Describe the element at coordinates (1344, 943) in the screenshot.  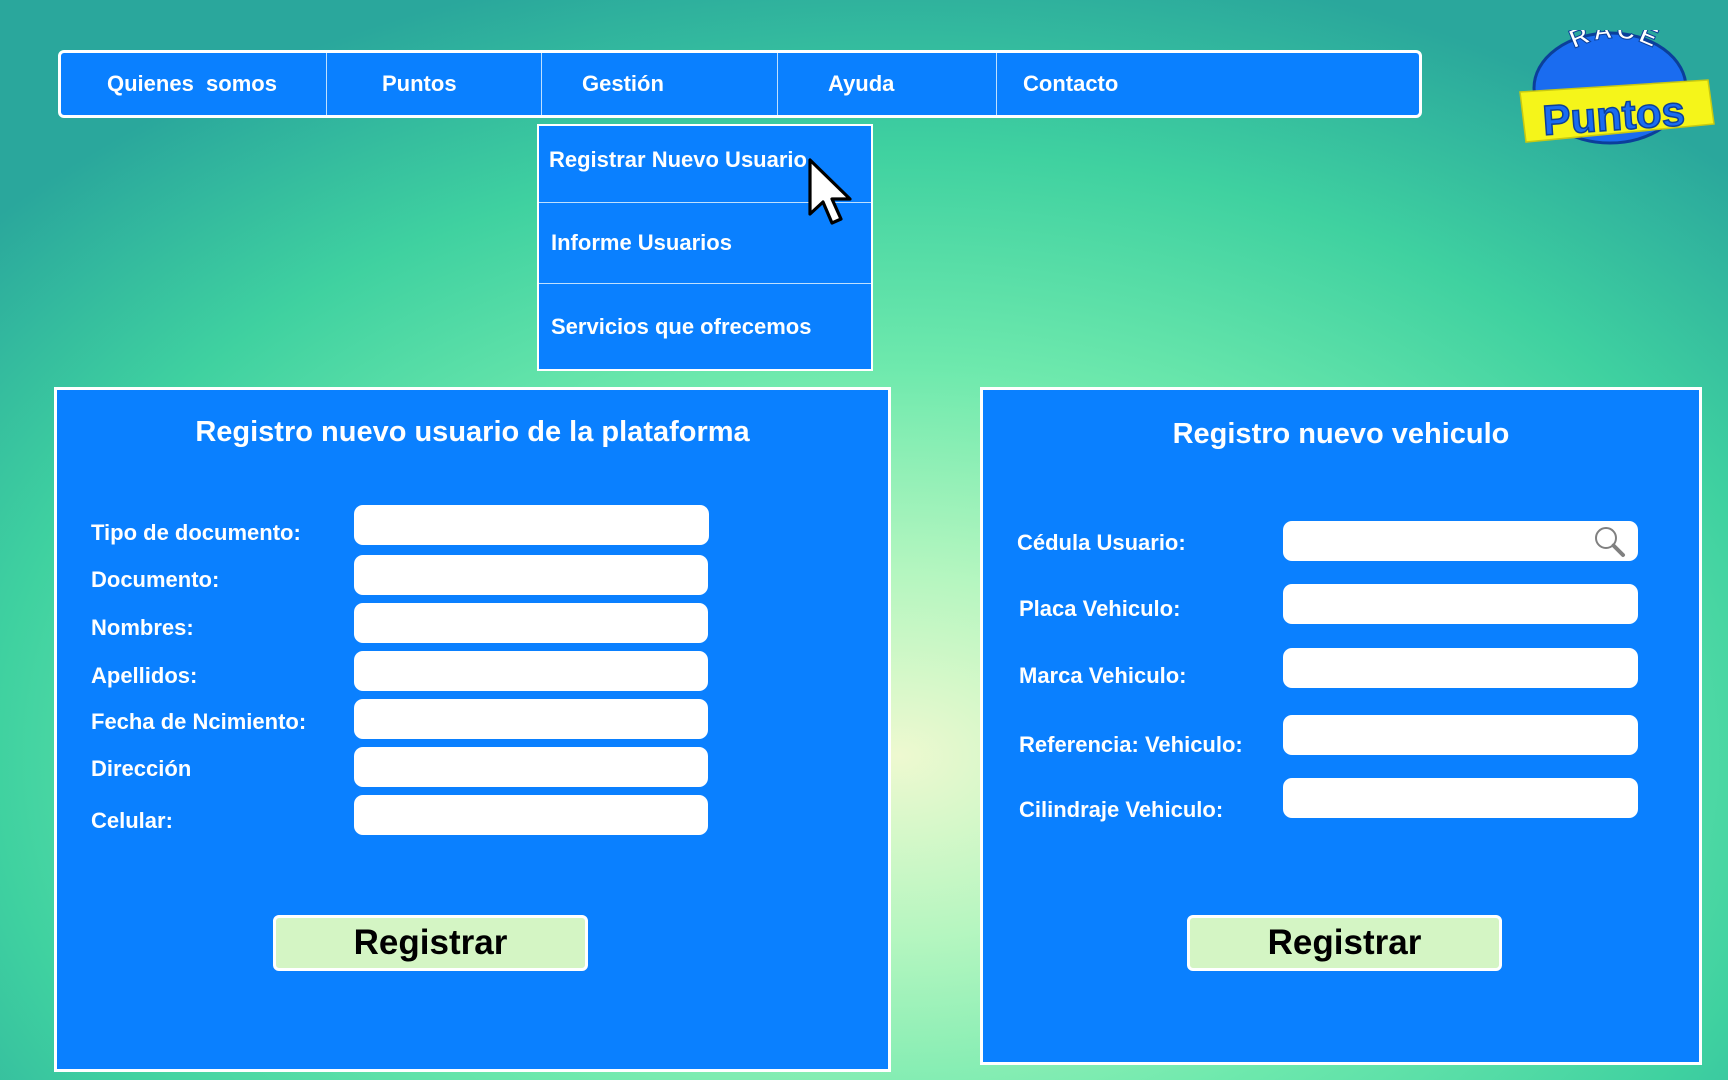
I see `register-vehicle-button: Registrar` at that location.